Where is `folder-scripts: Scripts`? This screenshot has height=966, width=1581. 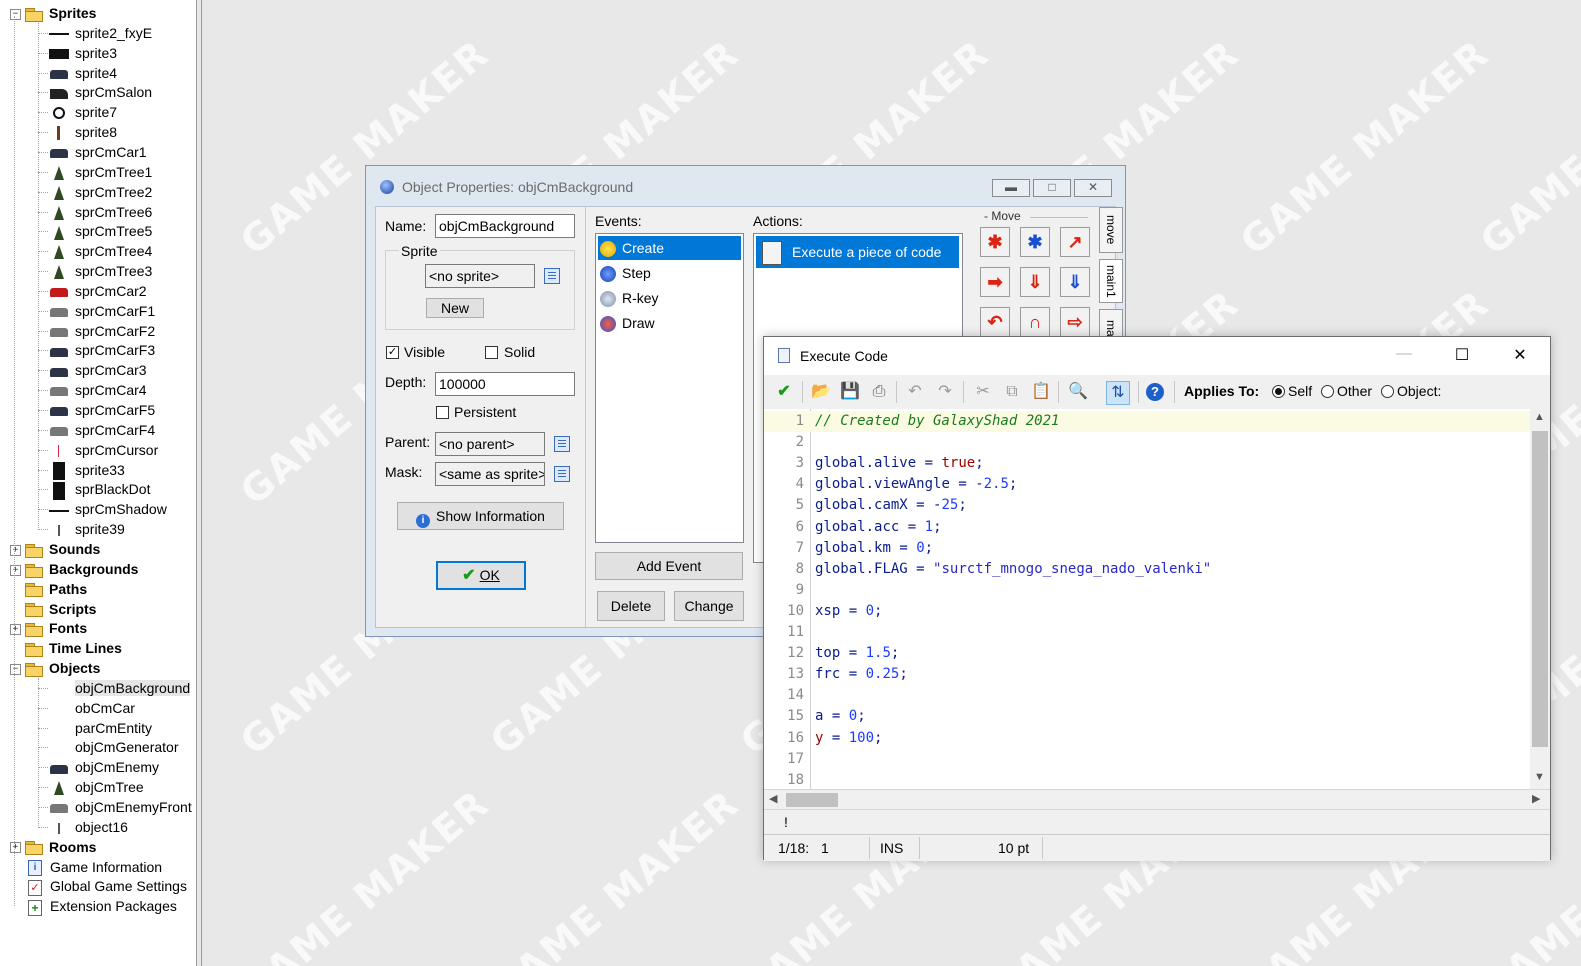 folder-scripts: Scripts is located at coordinates (53, 609).